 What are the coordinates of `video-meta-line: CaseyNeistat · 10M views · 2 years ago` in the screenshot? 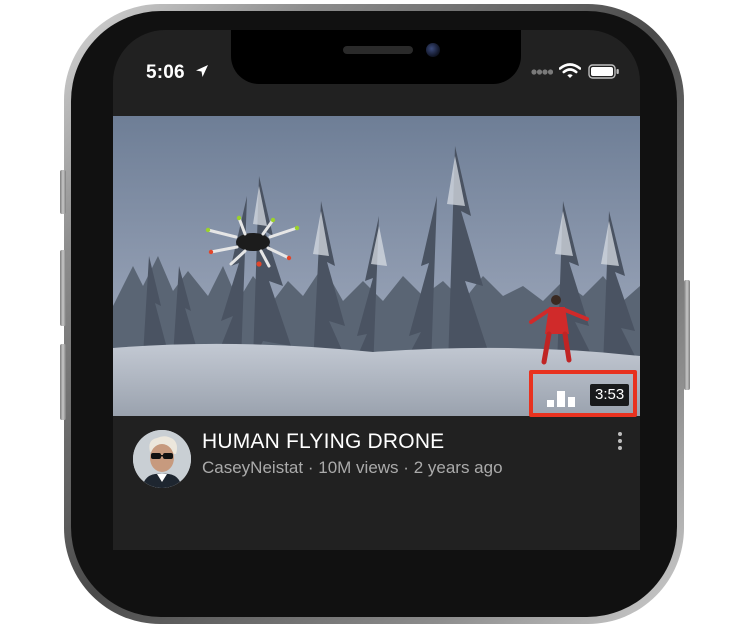 It's located at (352, 468).